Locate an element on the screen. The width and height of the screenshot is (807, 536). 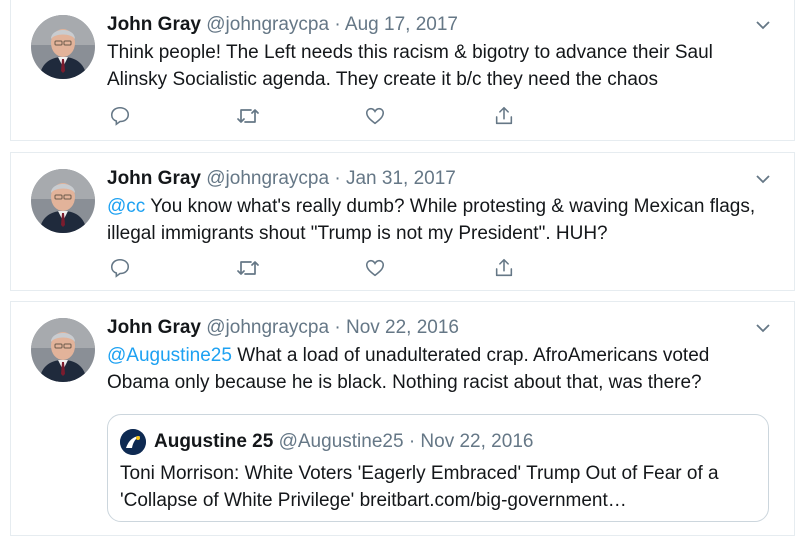
quoted-header: Augustine 25 @Augustine25 · Nov 22, 2016 is located at coordinates (343, 442).